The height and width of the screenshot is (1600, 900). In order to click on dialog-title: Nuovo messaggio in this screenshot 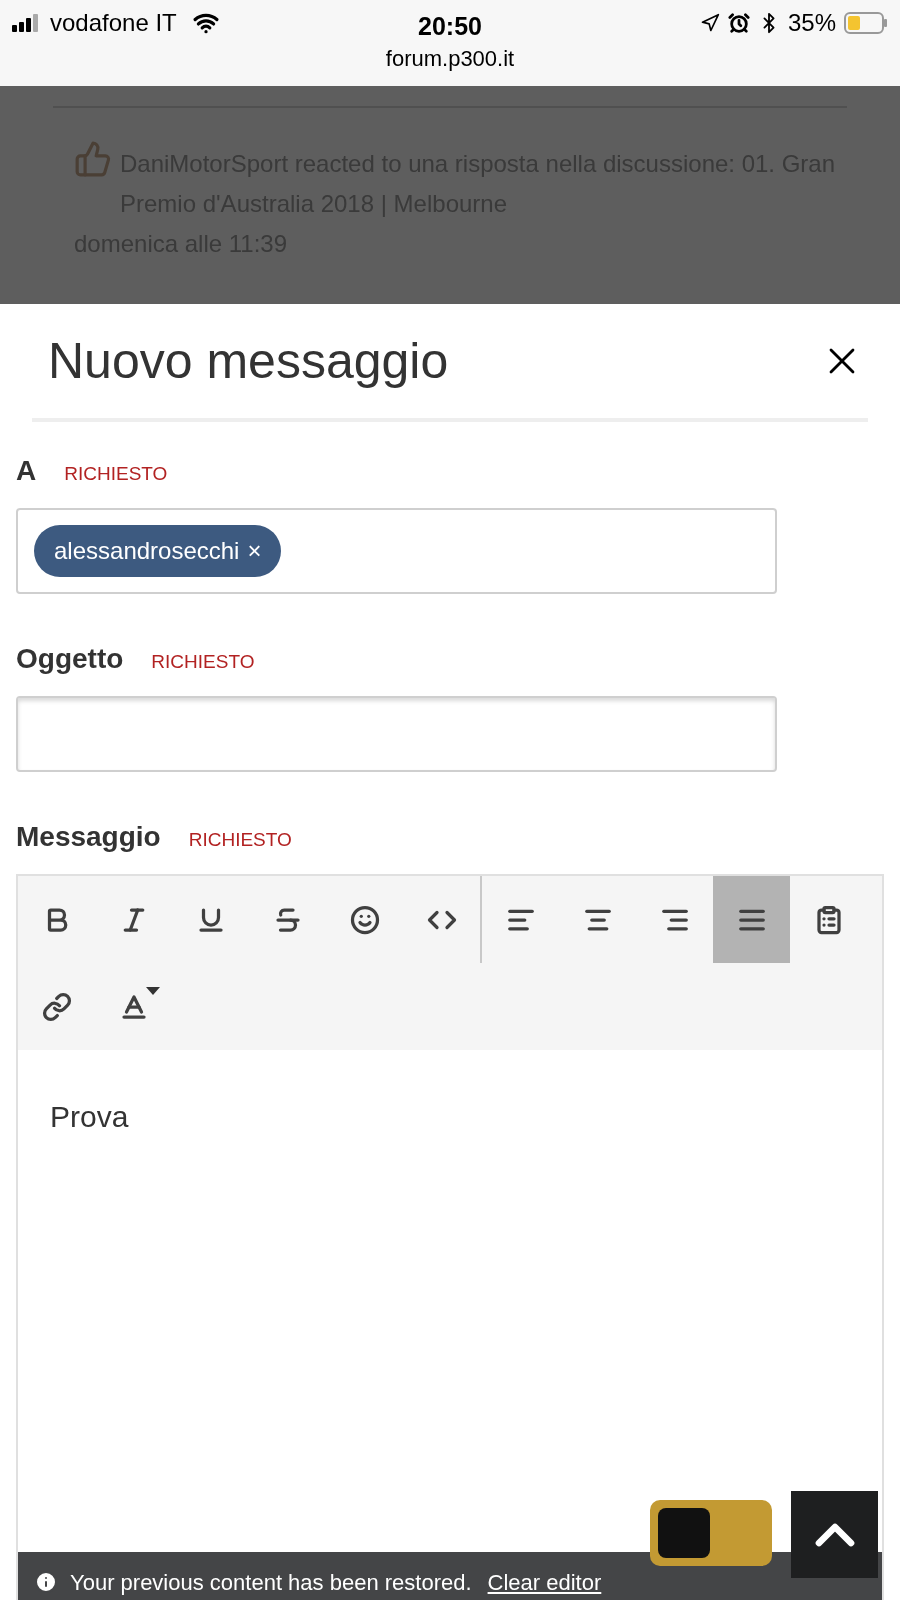, I will do `click(248, 361)`.